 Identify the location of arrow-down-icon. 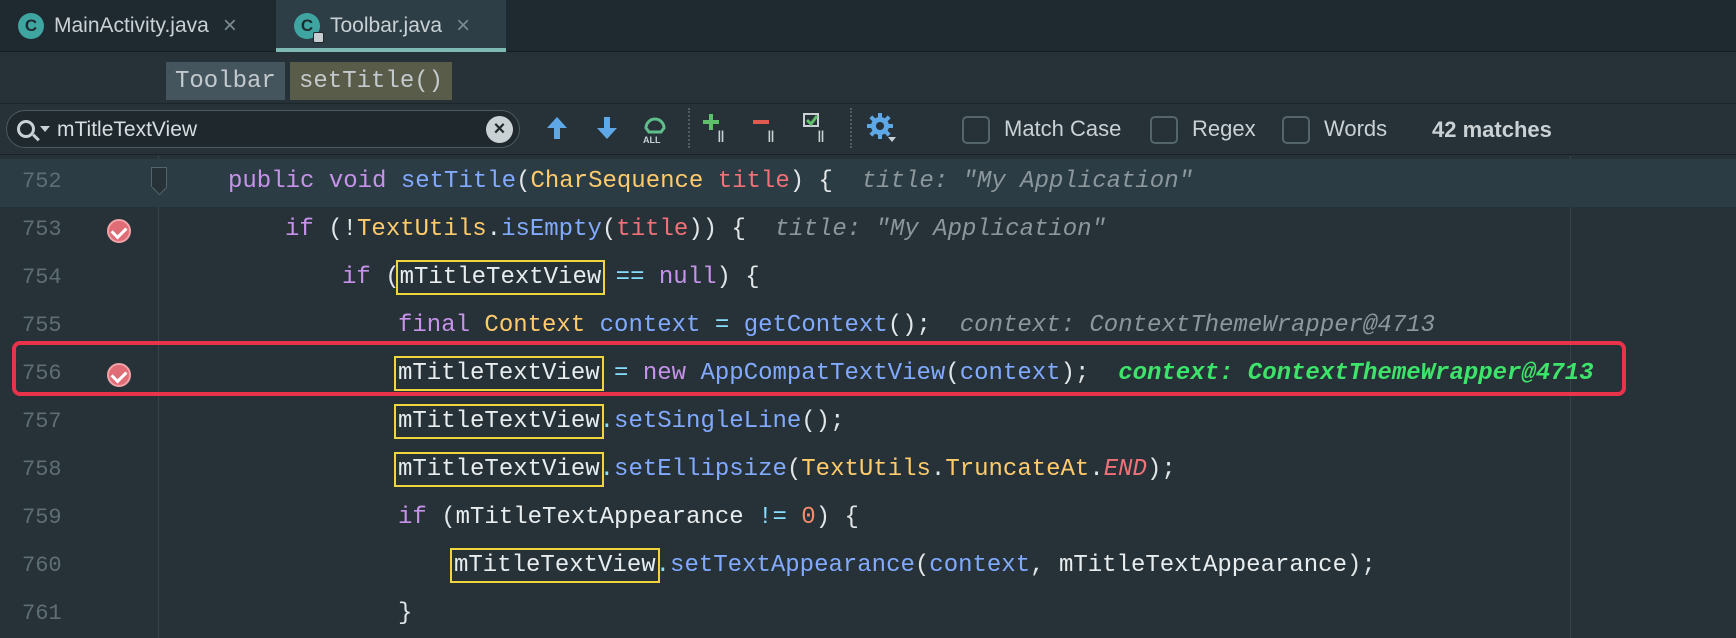
(607, 128).